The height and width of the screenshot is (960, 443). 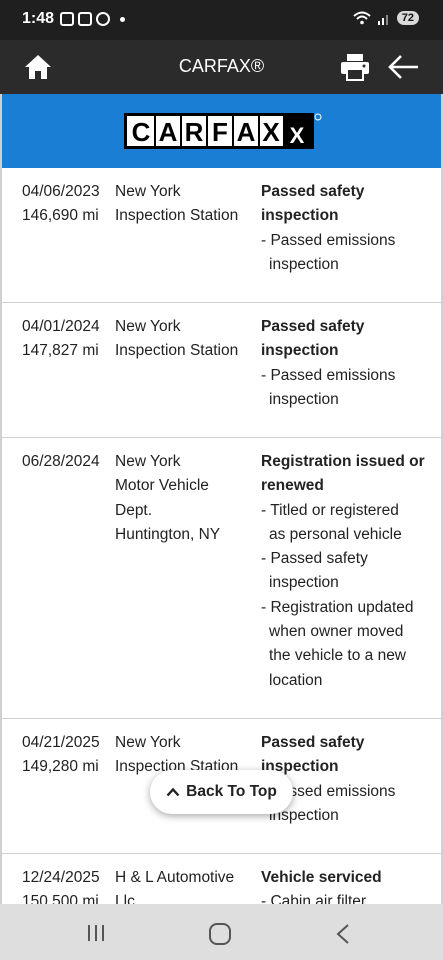 What do you see at coordinates (61, 877) in the screenshot?
I see `record-date: 12/24/2025` at bounding box center [61, 877].